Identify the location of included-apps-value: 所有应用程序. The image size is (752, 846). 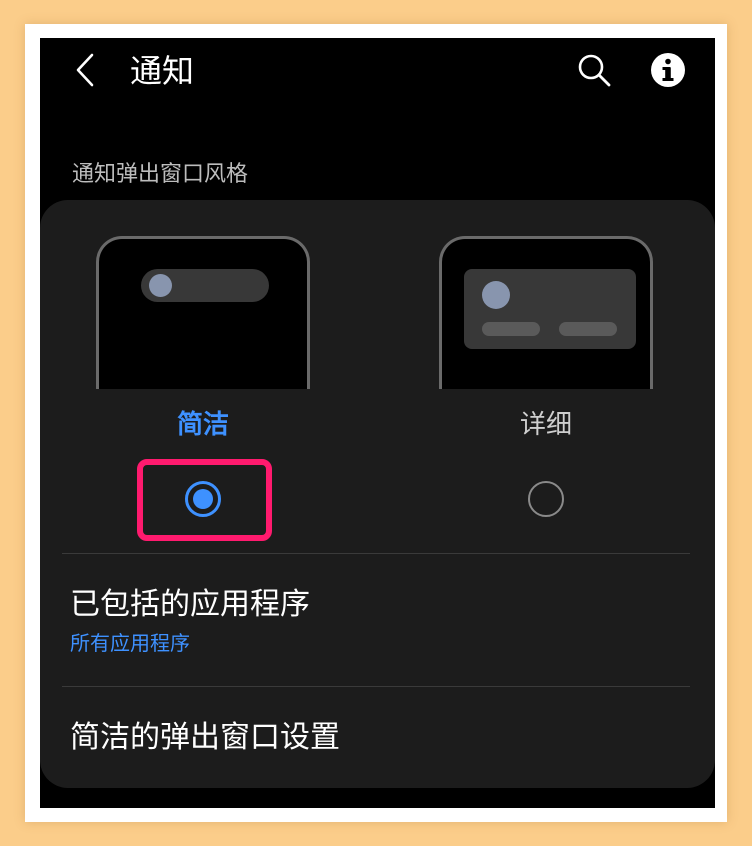
(130, 643).